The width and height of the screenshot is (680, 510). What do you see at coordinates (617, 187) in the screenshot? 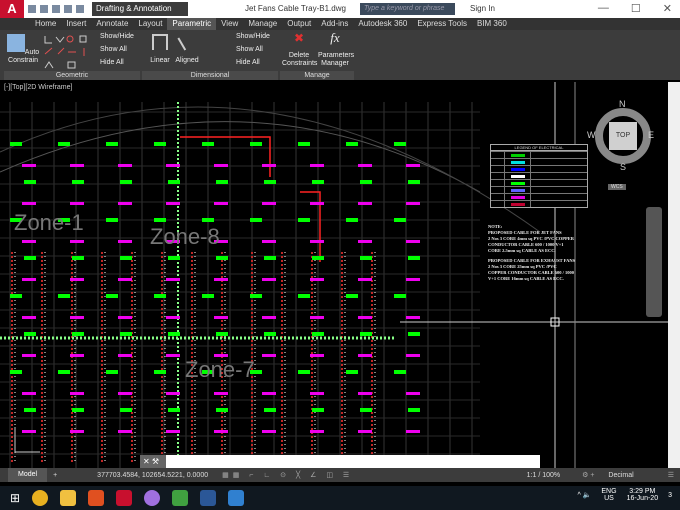
I see `wcs-menu: WCS` at bounding box center [617, 187].